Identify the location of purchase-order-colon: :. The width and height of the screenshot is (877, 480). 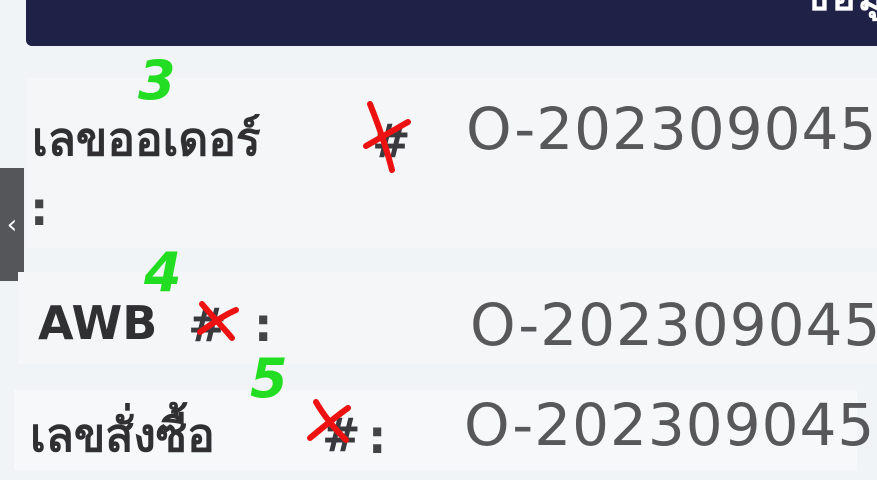
(377, 437).